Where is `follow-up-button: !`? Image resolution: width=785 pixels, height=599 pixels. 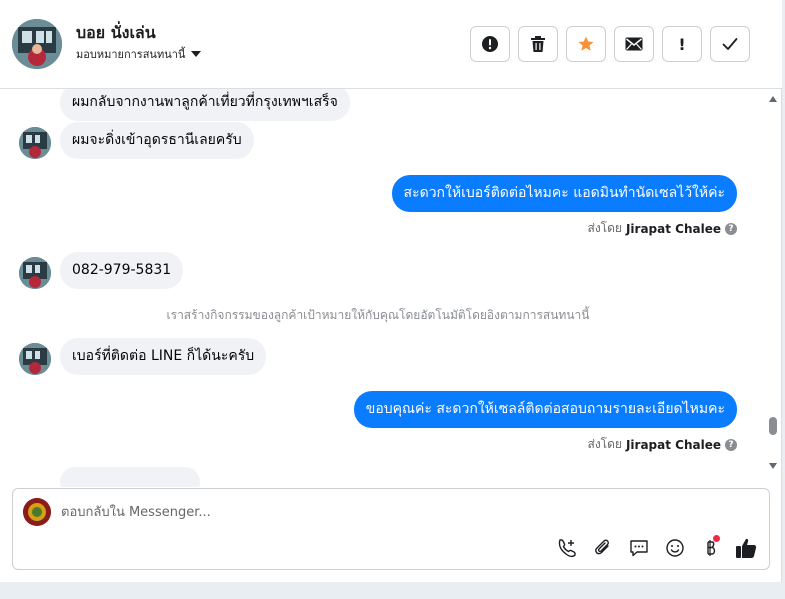 follow-up-button: ! is located at coordinates (682, 44).